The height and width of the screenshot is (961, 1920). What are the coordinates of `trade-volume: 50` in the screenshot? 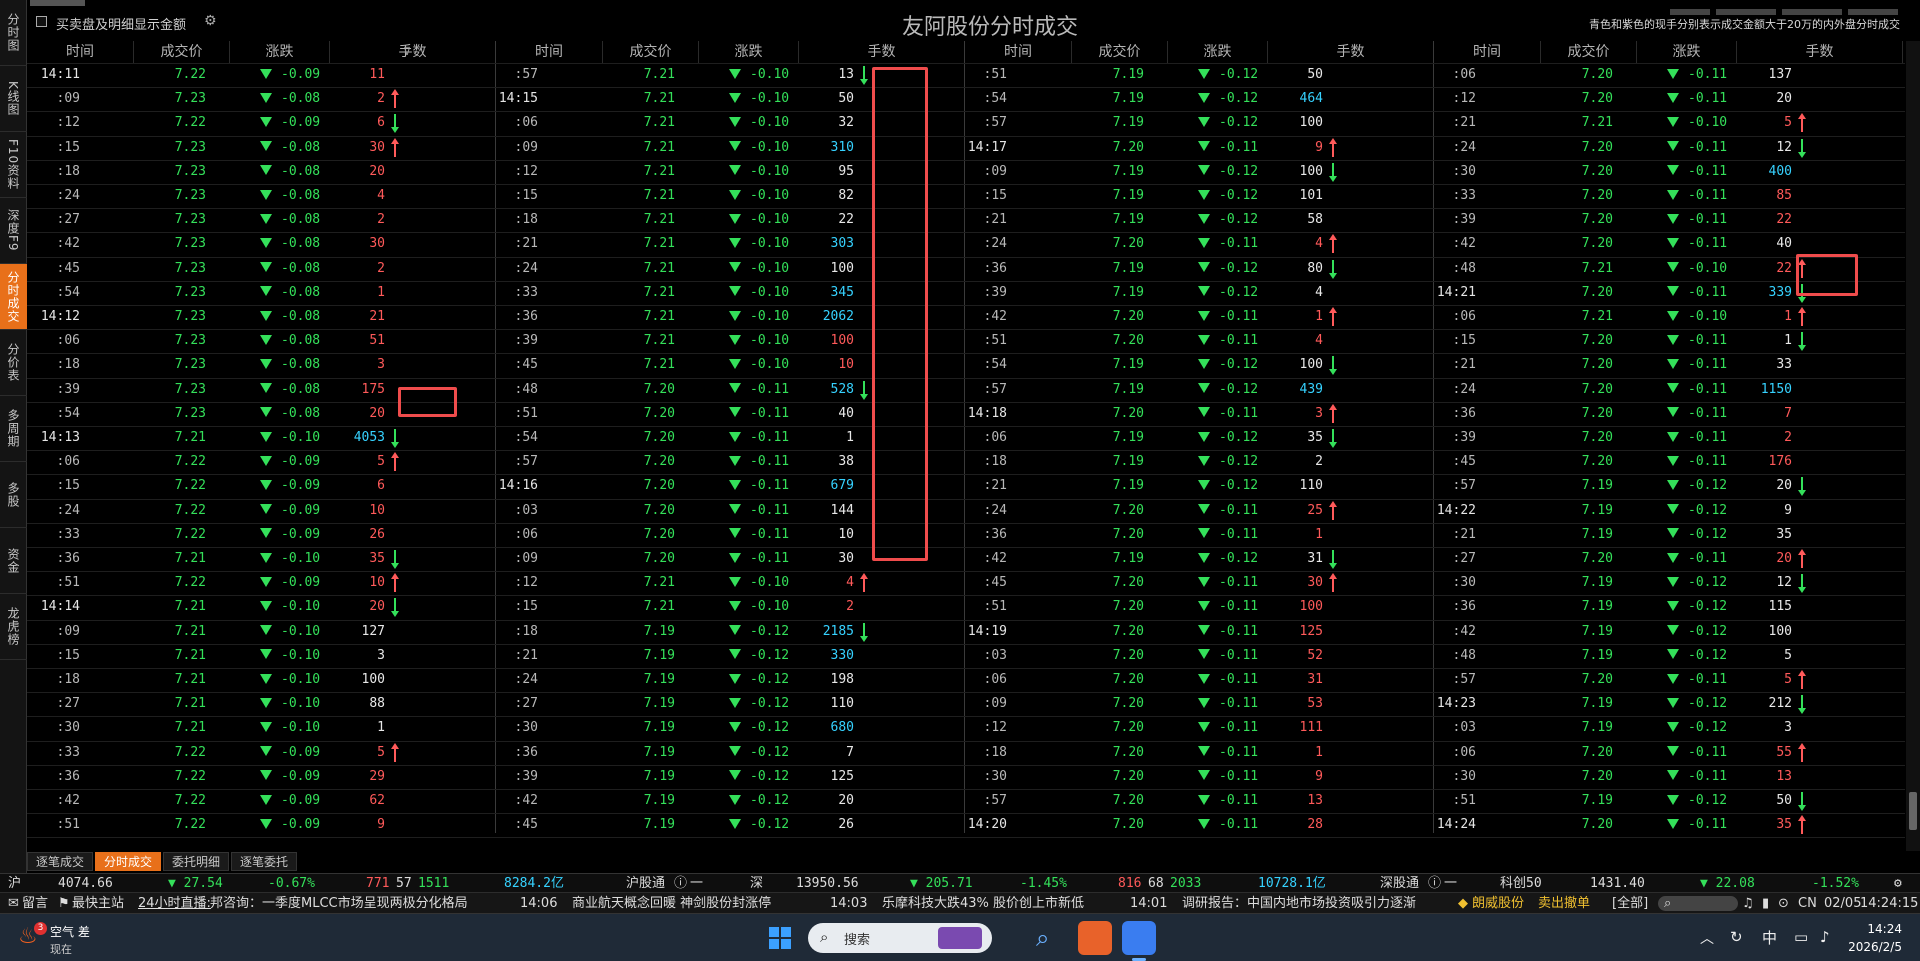 It's located at (826, 99).